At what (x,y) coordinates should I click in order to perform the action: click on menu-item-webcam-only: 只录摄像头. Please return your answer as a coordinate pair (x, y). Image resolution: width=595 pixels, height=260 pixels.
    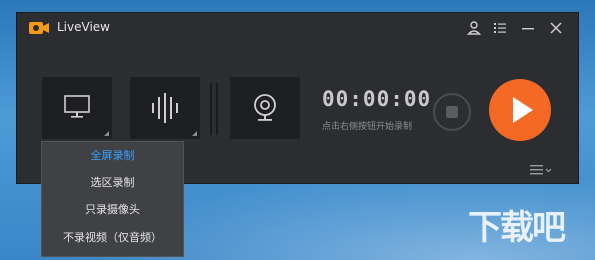
    Looking at the image, I should click on (112, 210).